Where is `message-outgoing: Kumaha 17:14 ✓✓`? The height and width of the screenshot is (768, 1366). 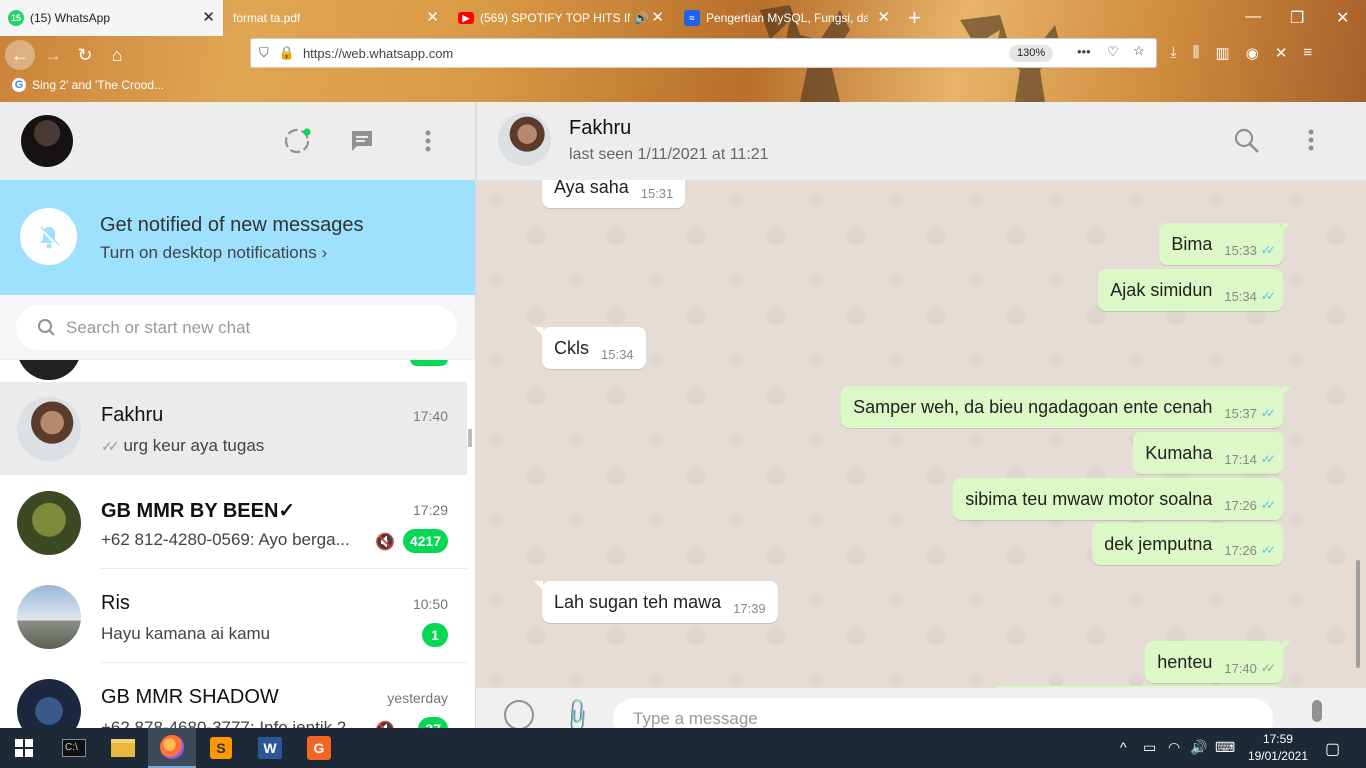 message-outgoing: Kumaha 17:14 ✓✓ is located at coordinates (1208, 453).